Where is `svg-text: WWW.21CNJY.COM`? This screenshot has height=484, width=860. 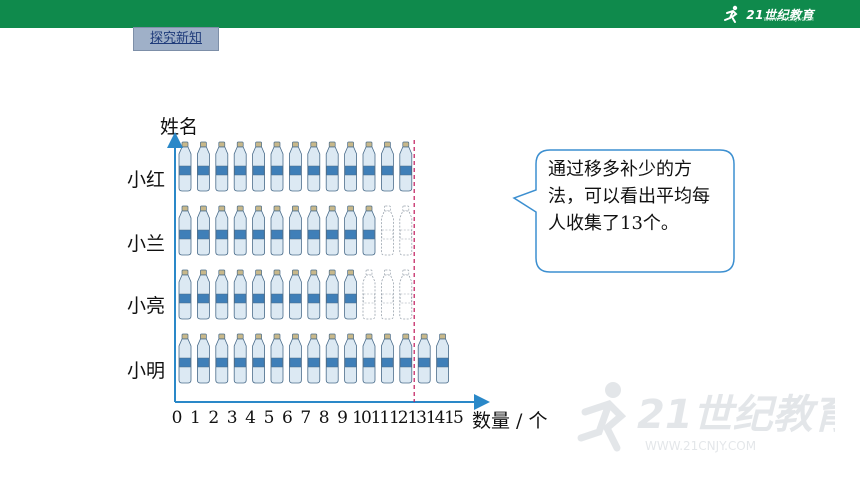 svg-text: WWW.21CNJY.COM is located at coordinates (700, 446).